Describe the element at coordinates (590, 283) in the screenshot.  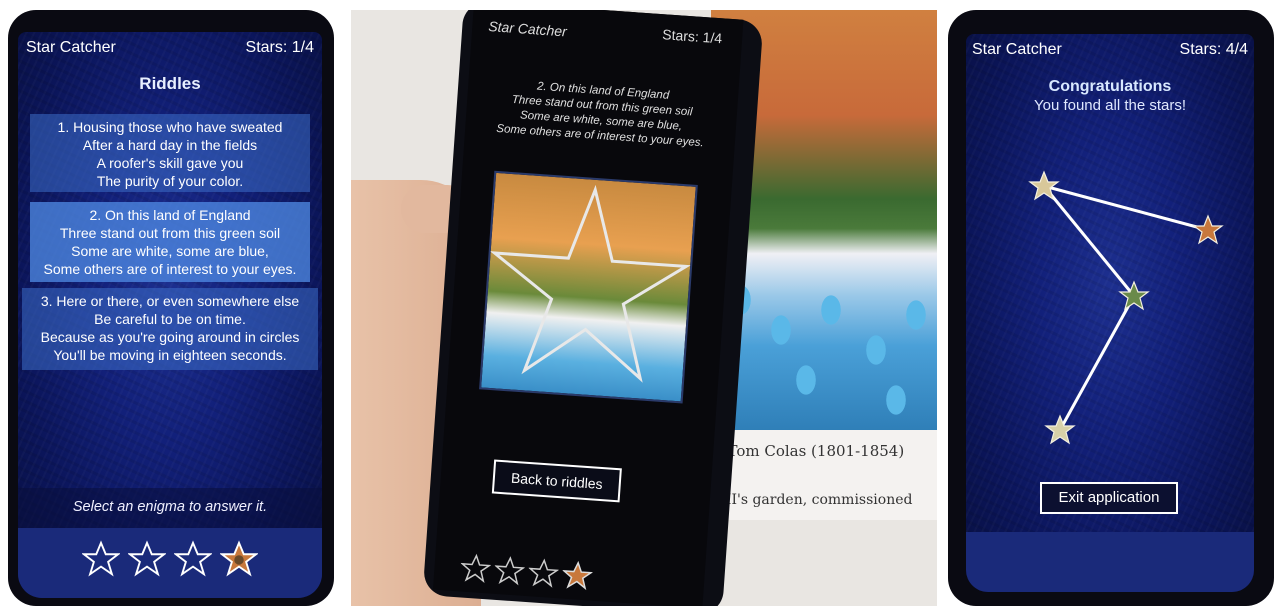
I see `star-outline-icon` at that location.